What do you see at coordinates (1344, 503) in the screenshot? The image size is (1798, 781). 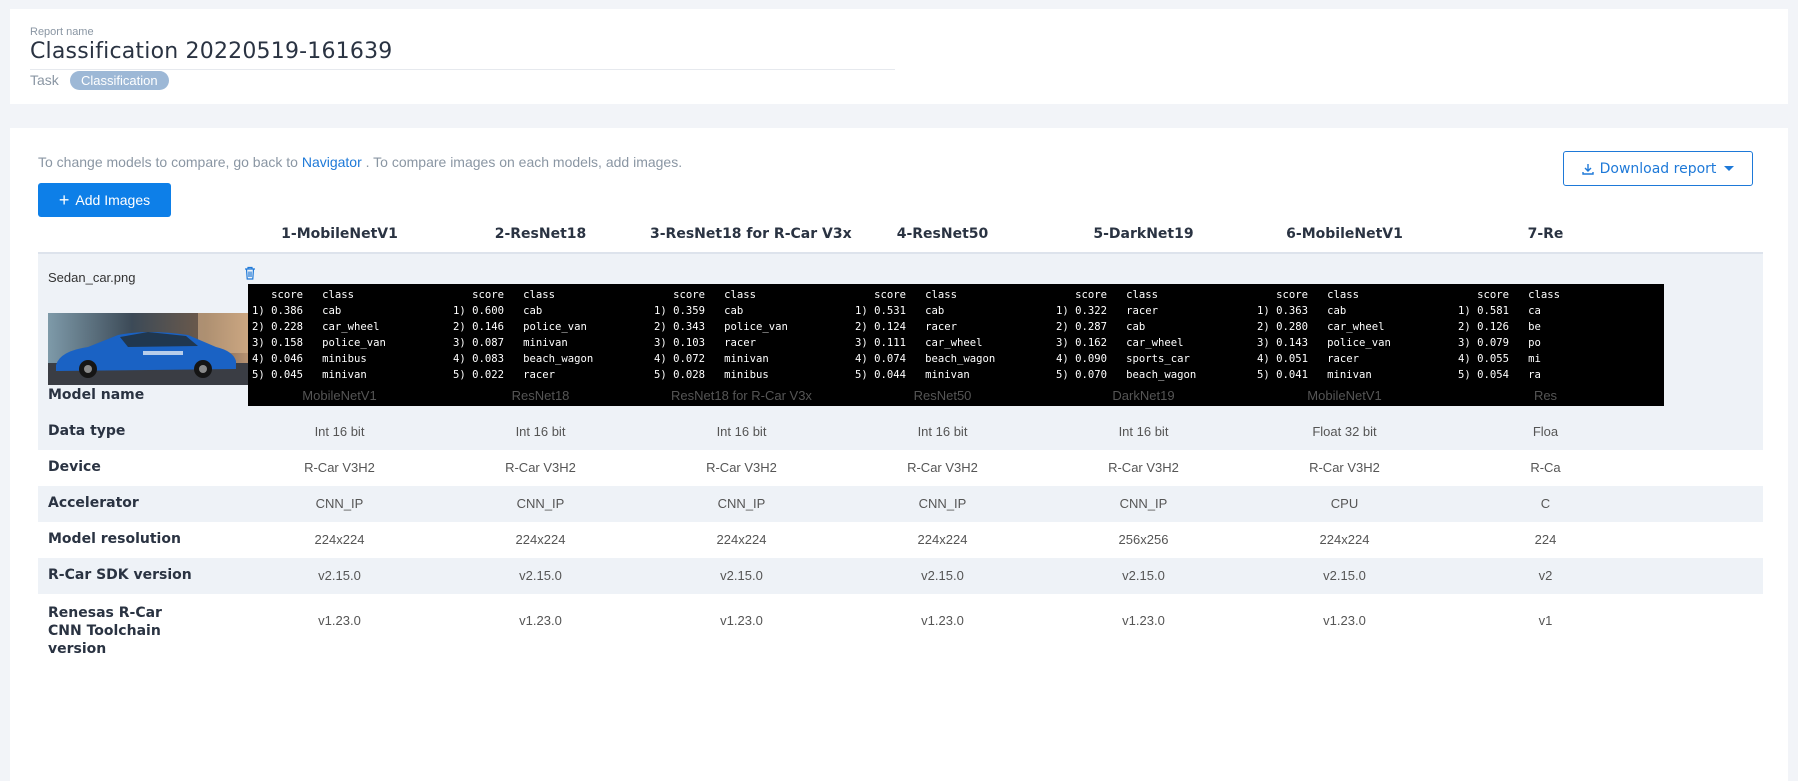 I see `attribute-value: CPU` at bounding box center [1344, 503].